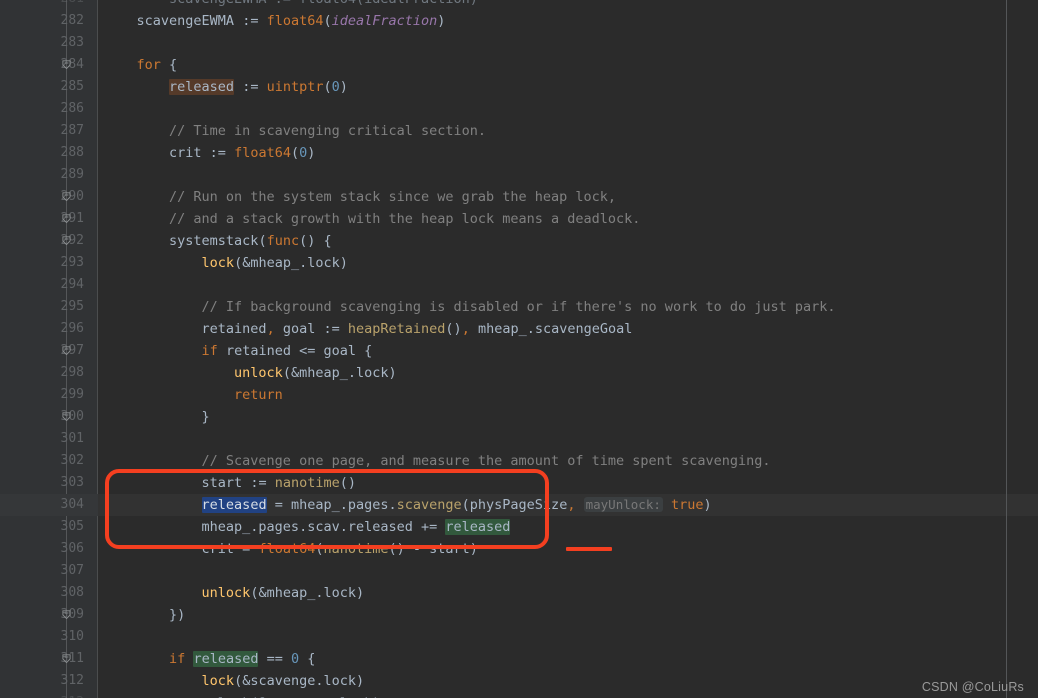  I want to click on line-number: 312, so click(42, 681).